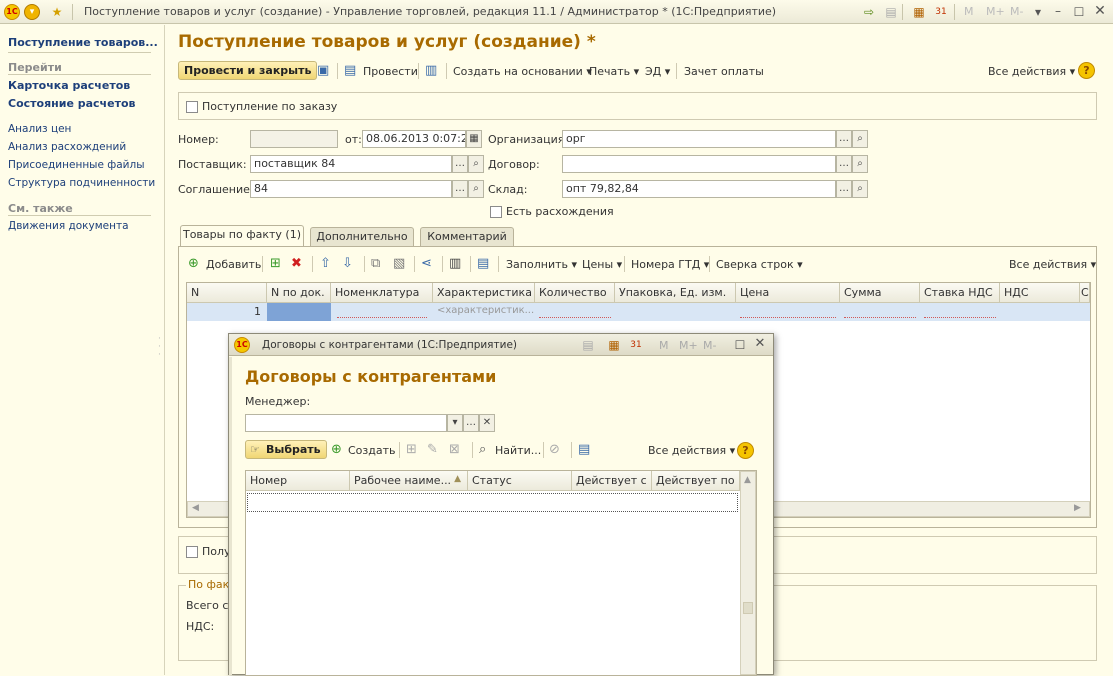 The height and width of the screenshot is (676, 1113). What do you see at coordinates (432, 450) in the screenshot?
I see `dialog-edit-icon: ✎` at bounding box center [432, 450].